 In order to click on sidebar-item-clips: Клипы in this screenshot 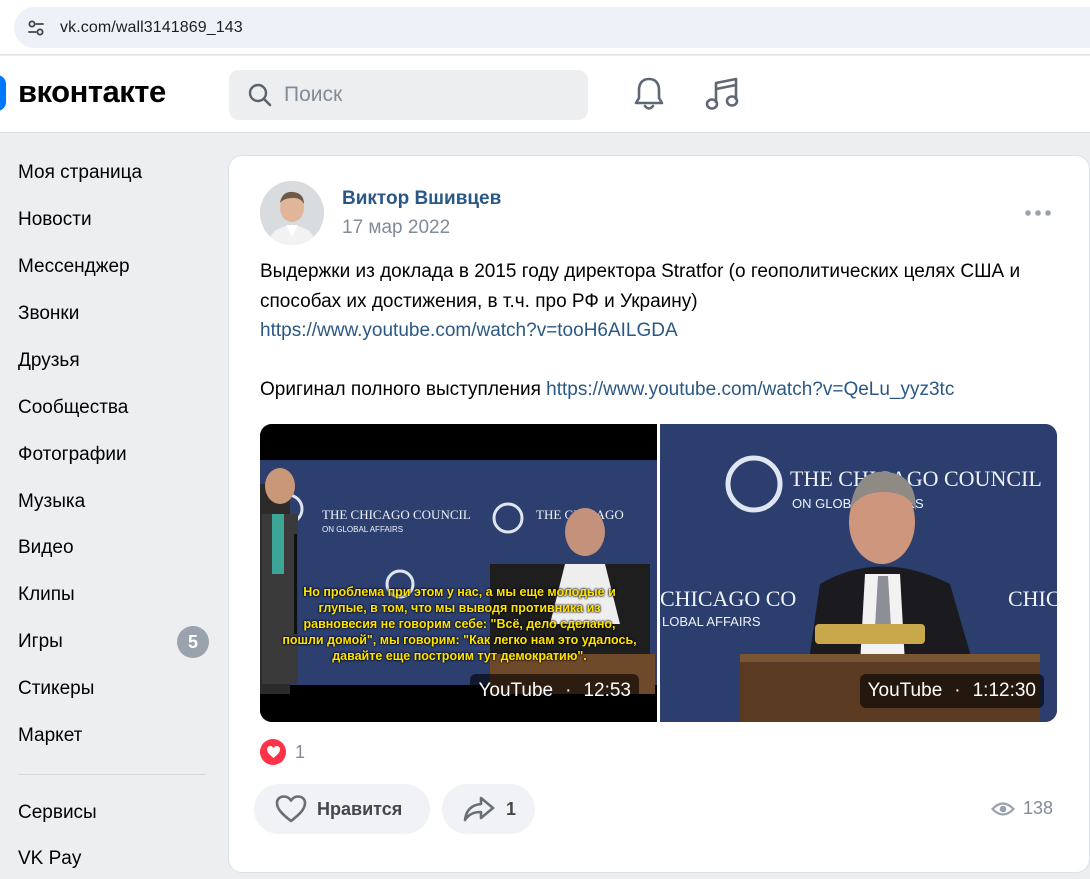, I will do `click(118, 595)`.